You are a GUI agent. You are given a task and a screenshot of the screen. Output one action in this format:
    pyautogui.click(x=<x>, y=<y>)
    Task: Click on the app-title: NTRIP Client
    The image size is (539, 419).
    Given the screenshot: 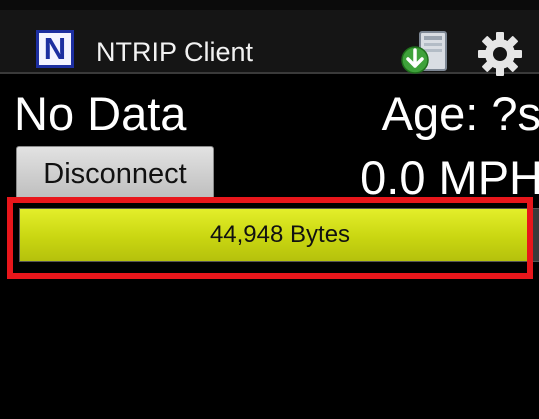 What is the action you would take?
    pyautogui.click(x=175, y=52)
    